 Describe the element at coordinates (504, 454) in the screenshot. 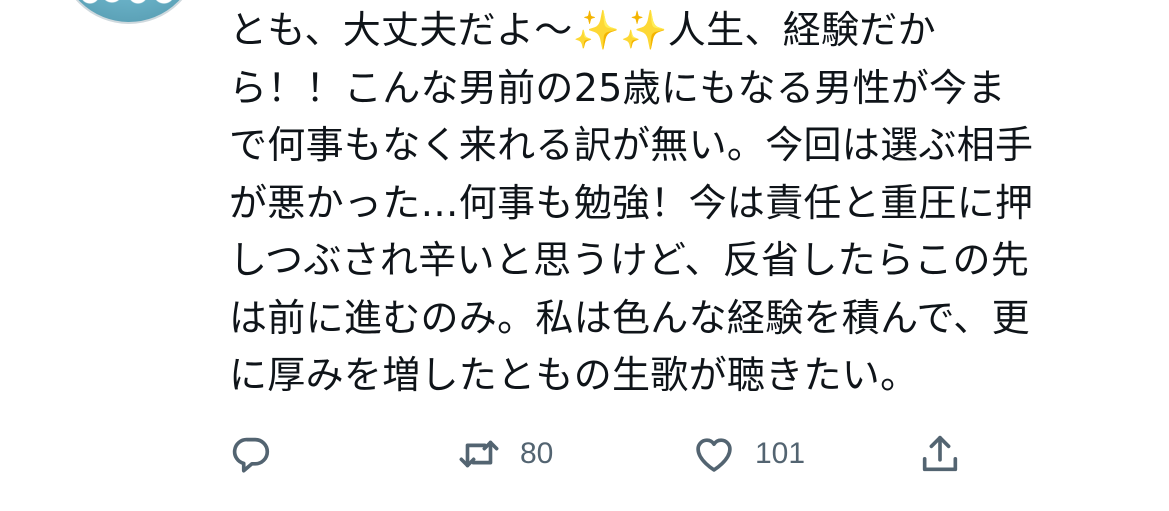

I see `retweet-button: 80` at that location.